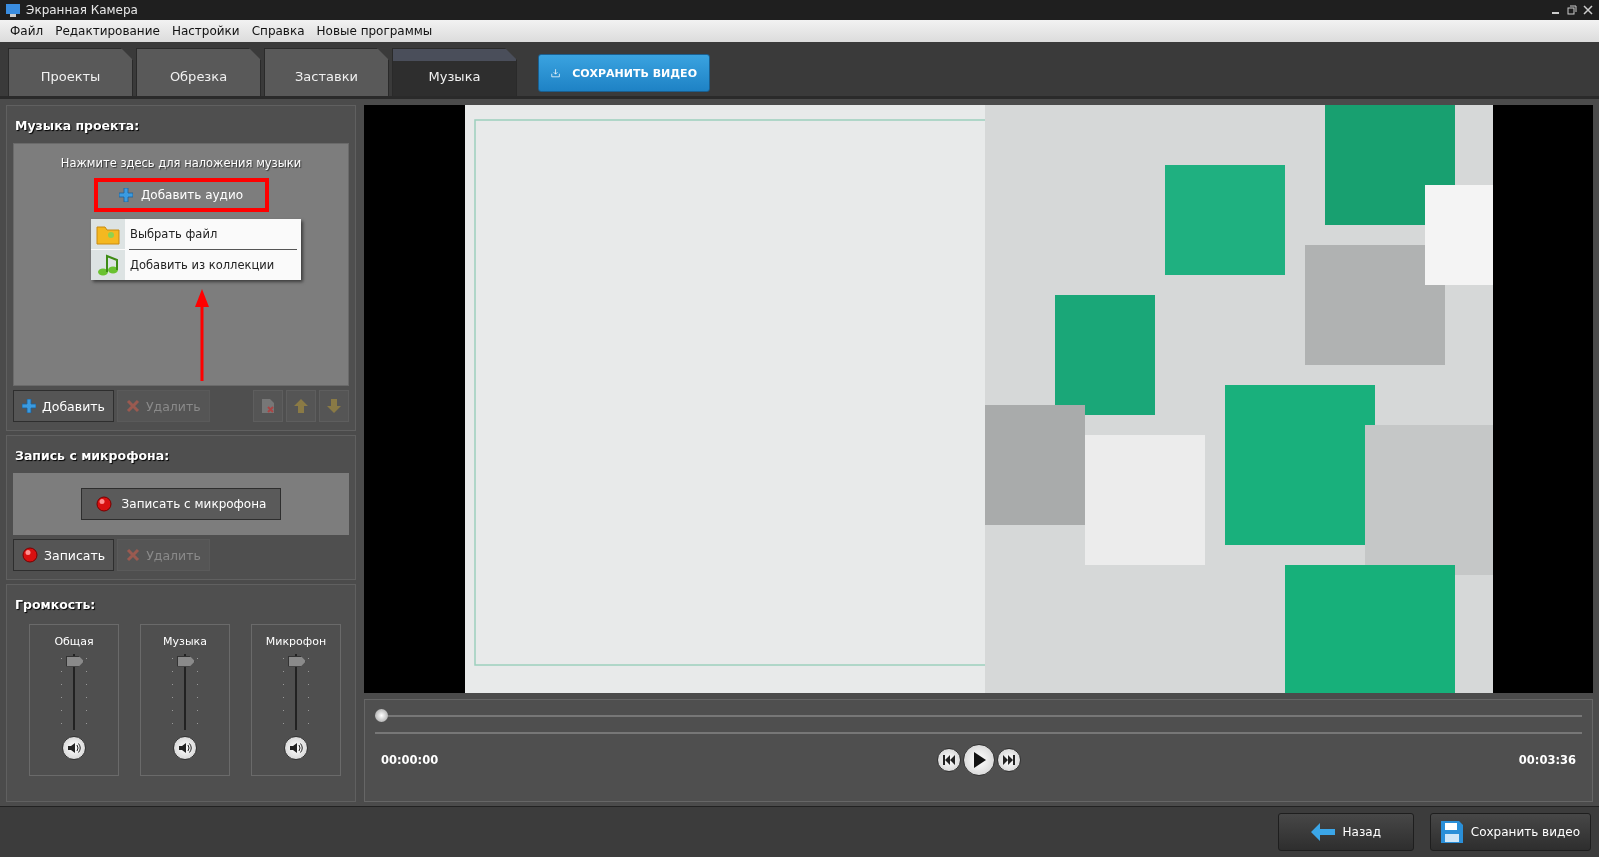  What do you see at coordinates (185, 641) in the screenshot?
I see `channel-label: Музыка` at bounding box center [185, 641].